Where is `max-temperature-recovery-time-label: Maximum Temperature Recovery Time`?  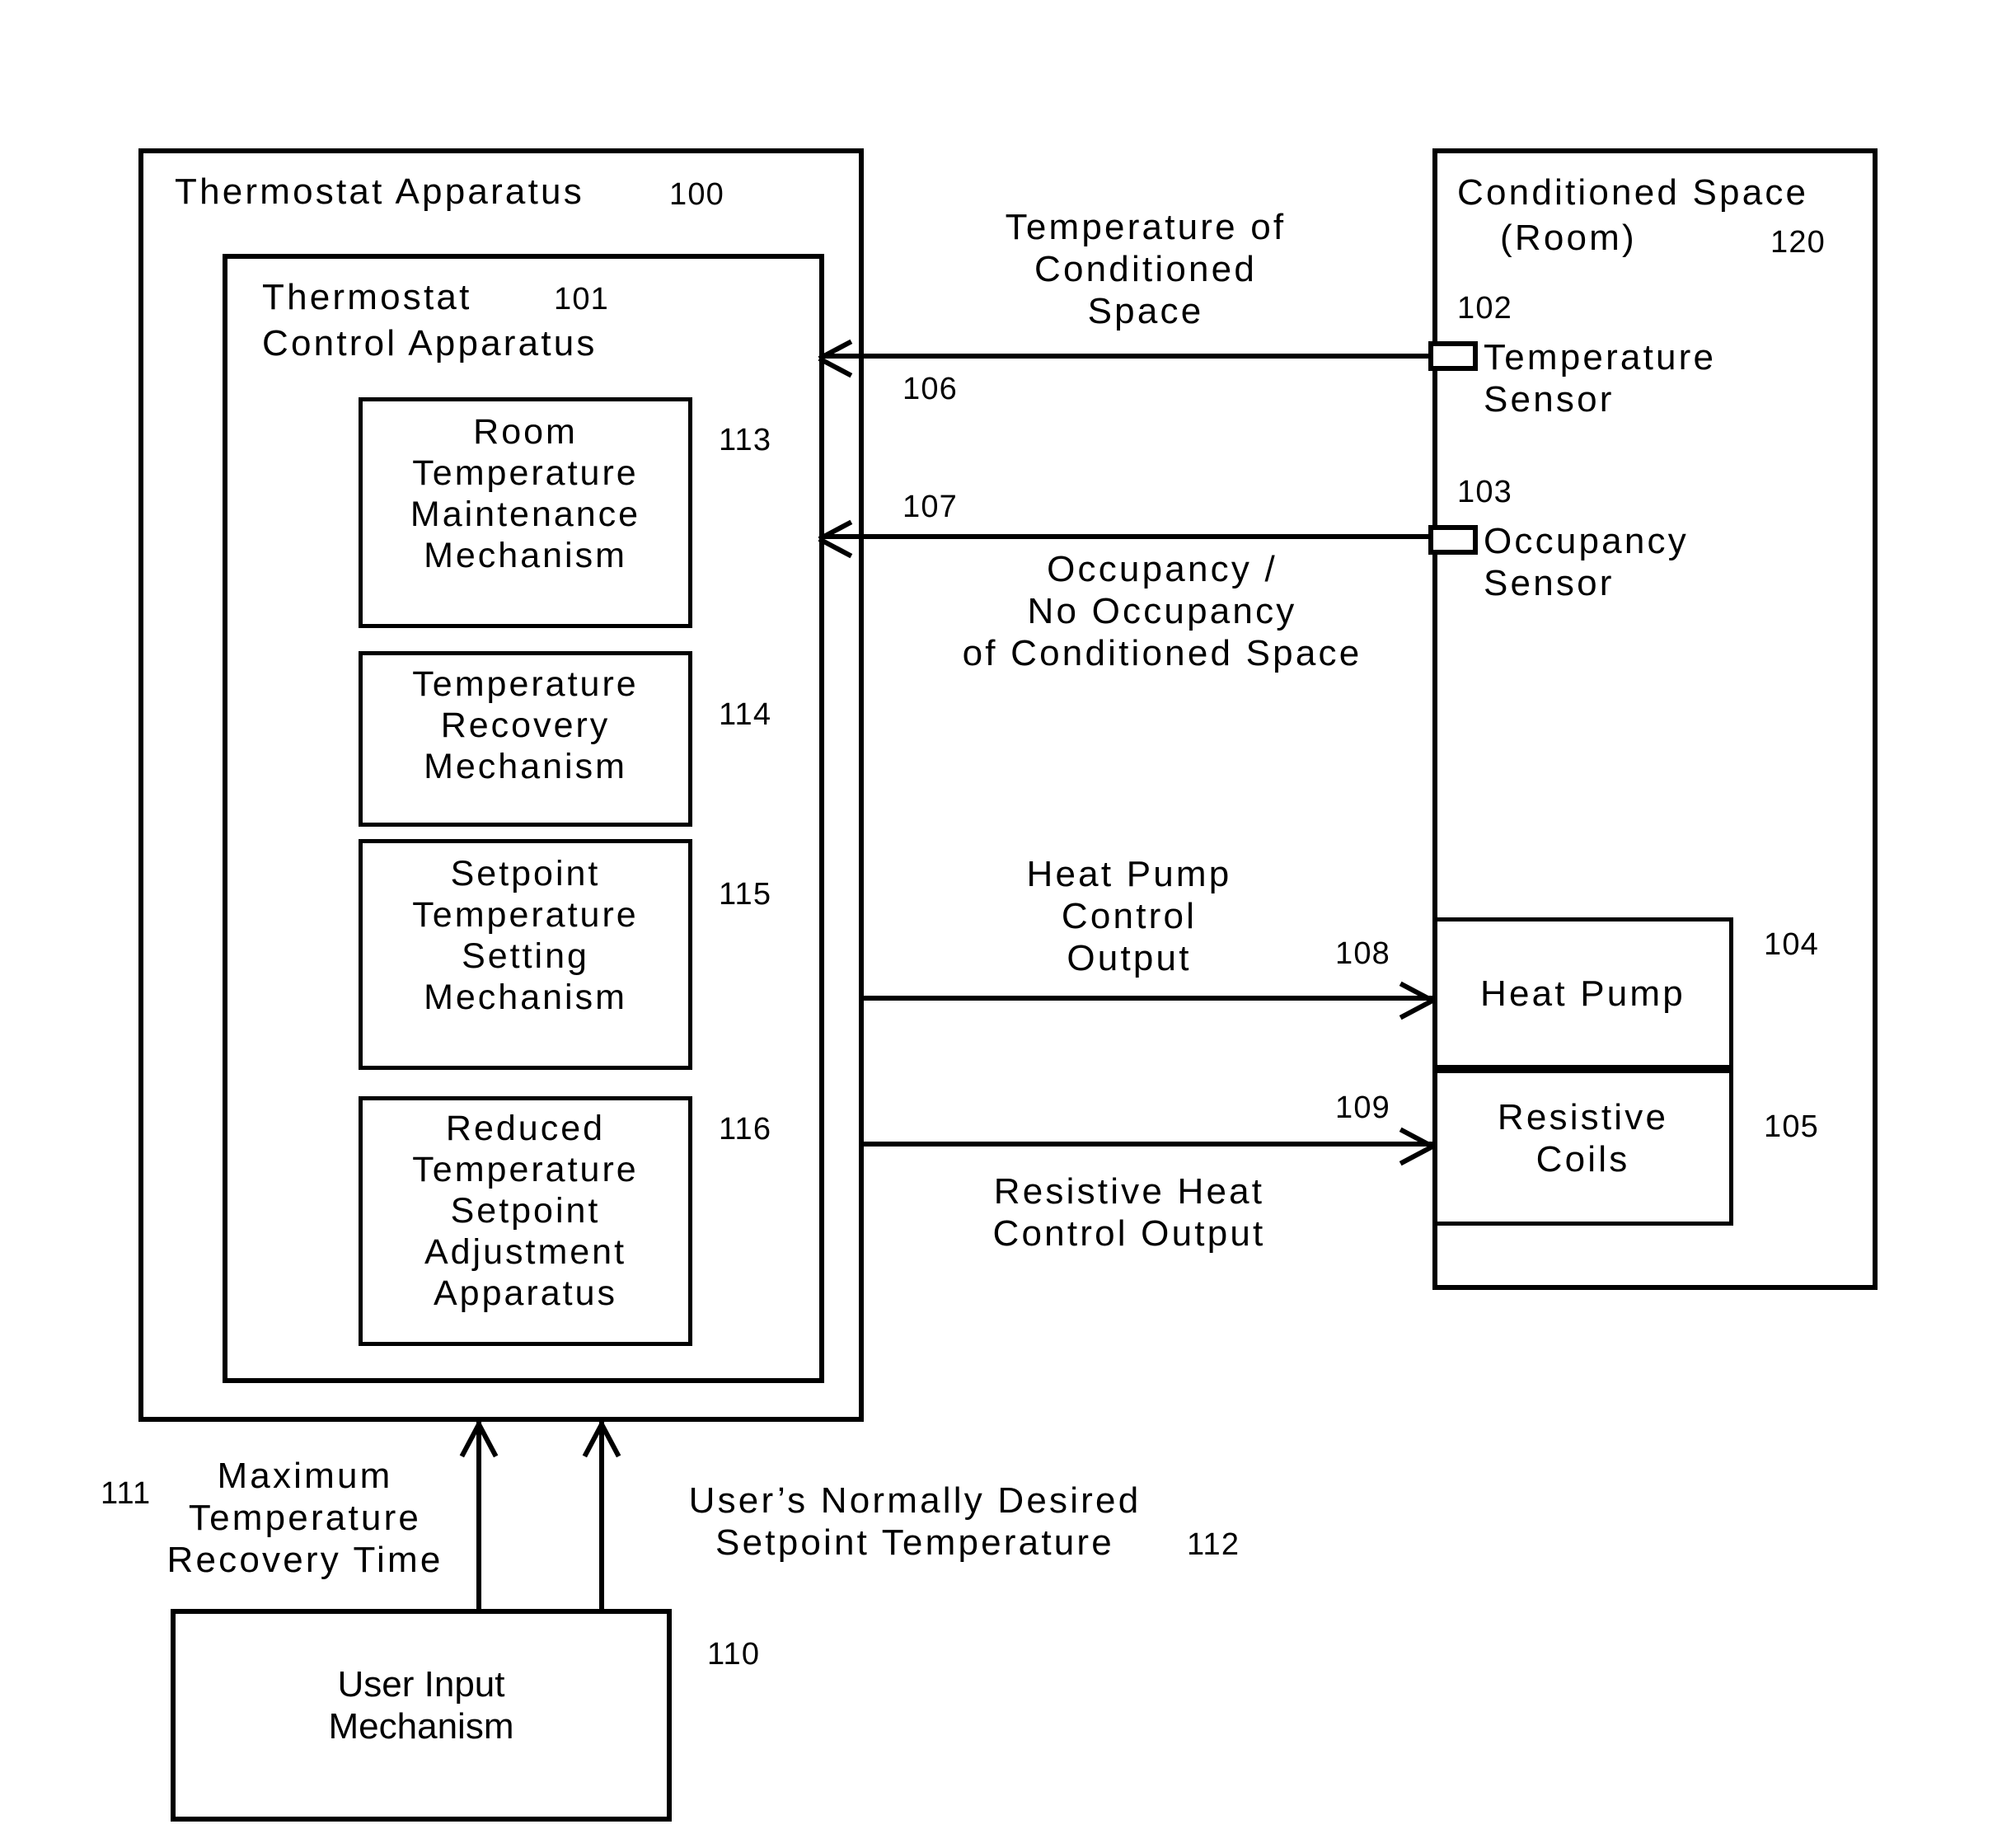 max-temperature-recovery-time-label: Maximum Temperature Recovery Time is located at coordinates (304, 1518).